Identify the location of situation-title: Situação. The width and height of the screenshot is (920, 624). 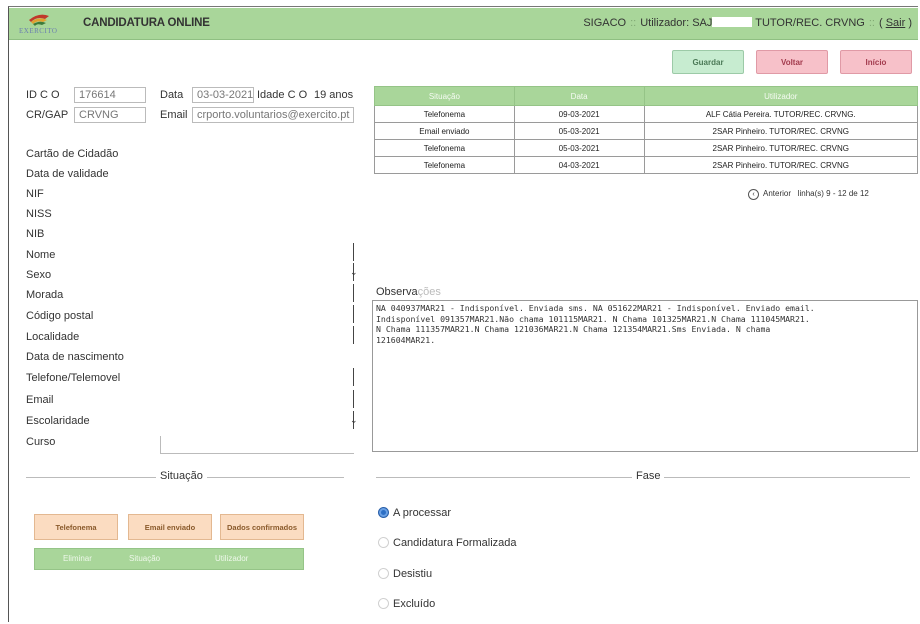
(181, 476).